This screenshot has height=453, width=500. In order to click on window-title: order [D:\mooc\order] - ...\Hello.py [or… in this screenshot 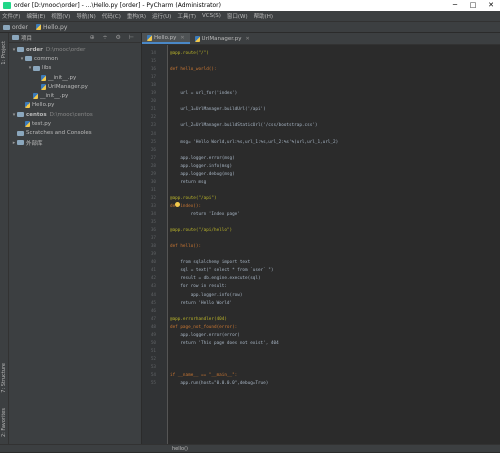, I will do `click(117, 5)`.